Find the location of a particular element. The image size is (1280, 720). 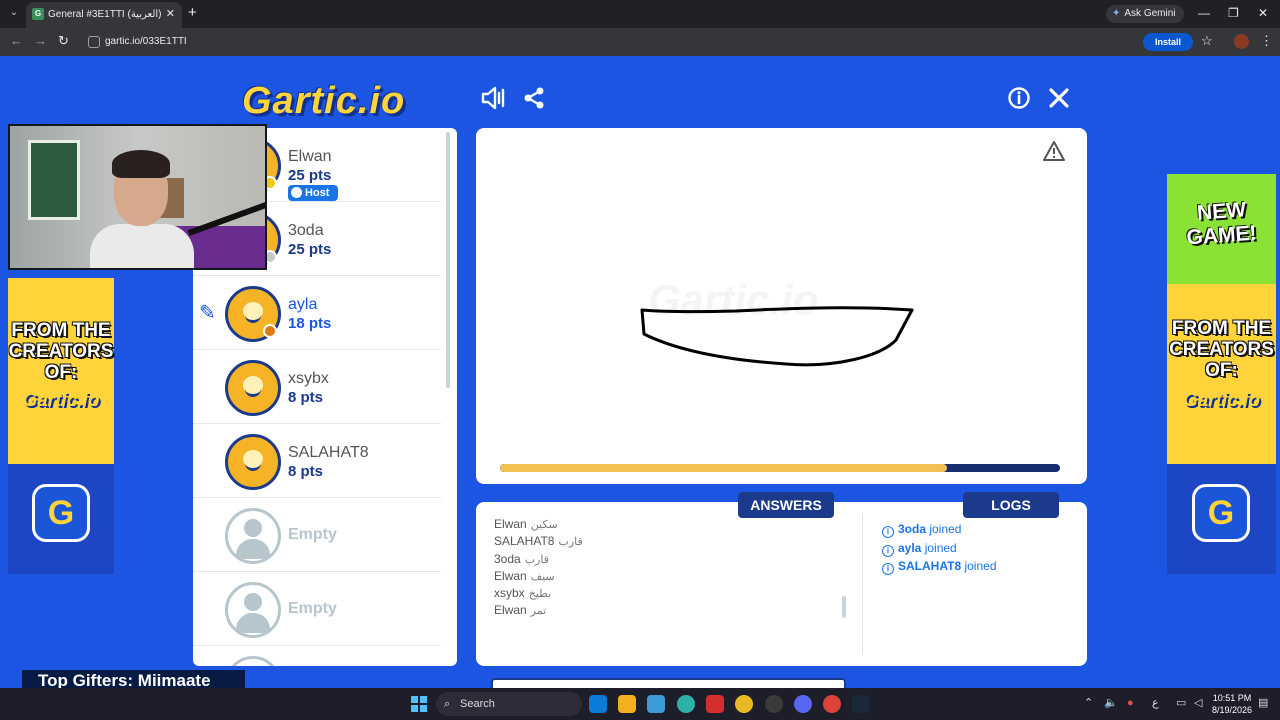

player-points: 25 pts is located at coordinates (310, 175).